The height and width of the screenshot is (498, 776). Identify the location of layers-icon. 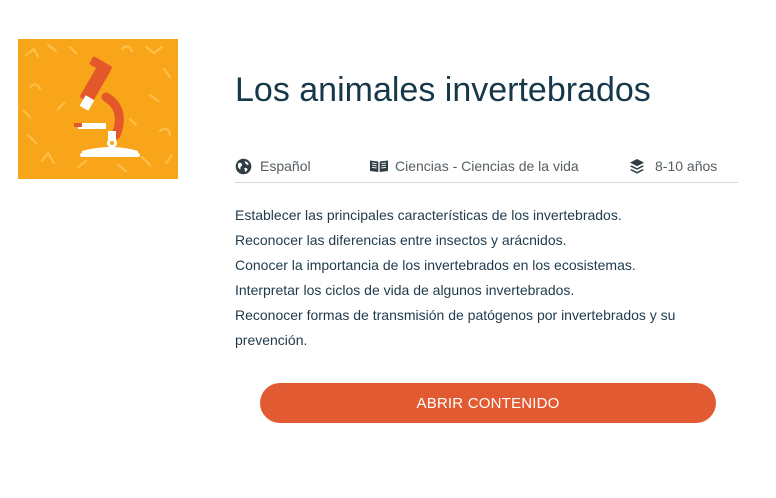
(637, 166).